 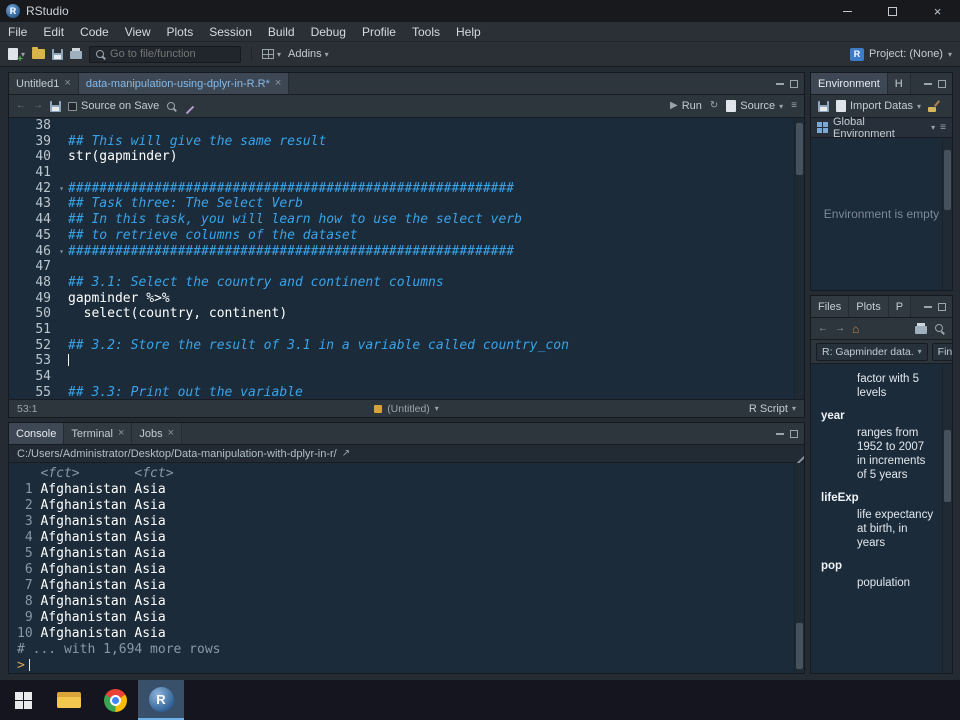 I want to click on code-line: 43 ▾ ## Task three: The Select Verb, so click(x=406, y=204).